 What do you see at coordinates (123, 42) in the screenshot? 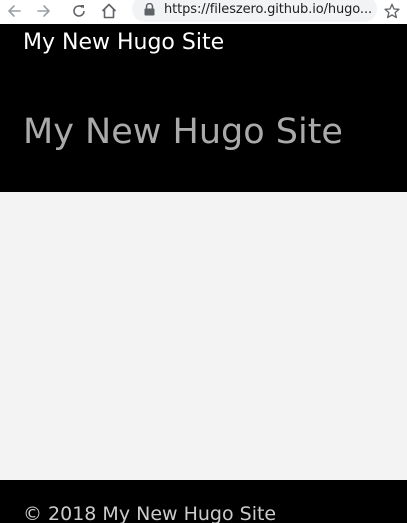
I see `site-title-link: My New Hugo Site` at bounding box center [123, 42].